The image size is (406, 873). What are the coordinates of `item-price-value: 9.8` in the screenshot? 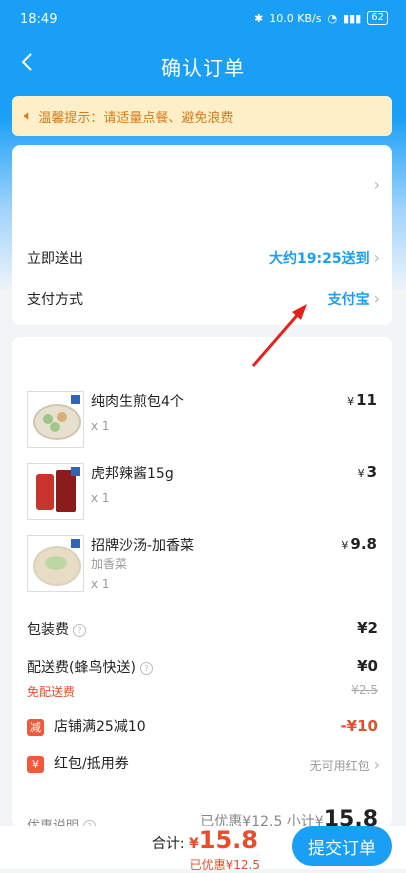 It's located at (363, 544).